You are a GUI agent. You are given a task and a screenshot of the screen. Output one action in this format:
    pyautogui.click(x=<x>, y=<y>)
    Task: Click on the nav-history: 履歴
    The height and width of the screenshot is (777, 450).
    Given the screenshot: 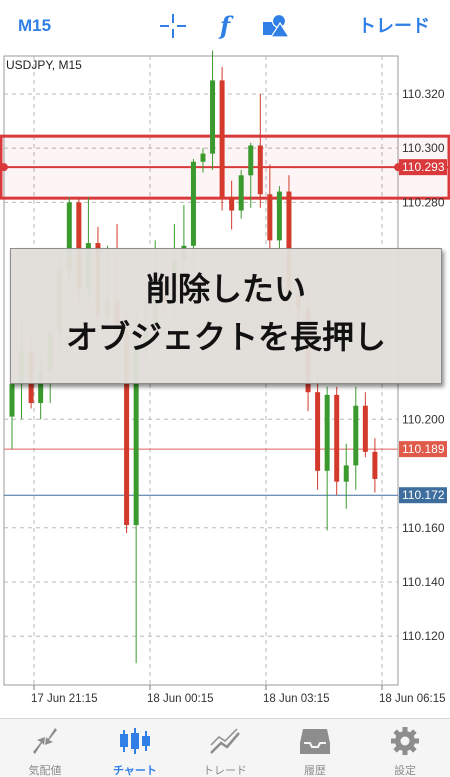 What is the action you would take?
    pyautogui.click(x=315, y=748)
    